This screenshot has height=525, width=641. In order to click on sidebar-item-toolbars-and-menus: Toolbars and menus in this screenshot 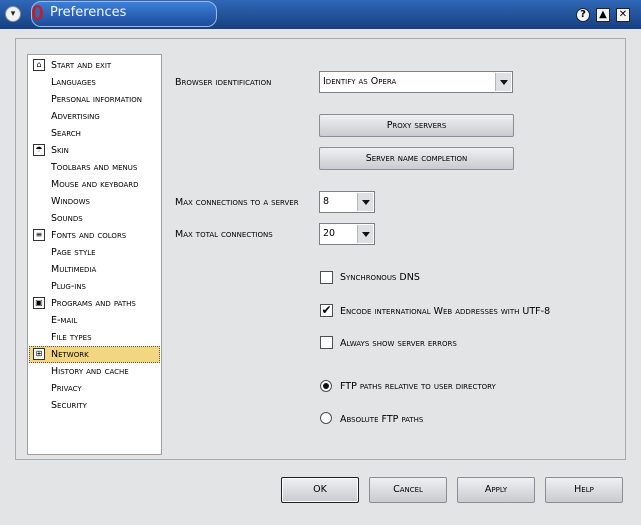, I will do `click(94, 167)`.